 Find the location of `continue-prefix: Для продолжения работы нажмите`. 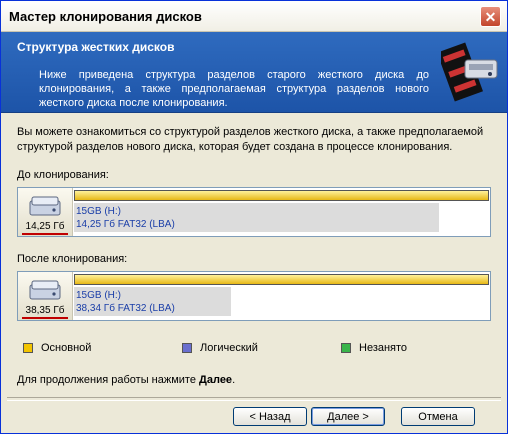

continue-prefix: Для продолжения работы нажмите is located at coordinates (108, 380).